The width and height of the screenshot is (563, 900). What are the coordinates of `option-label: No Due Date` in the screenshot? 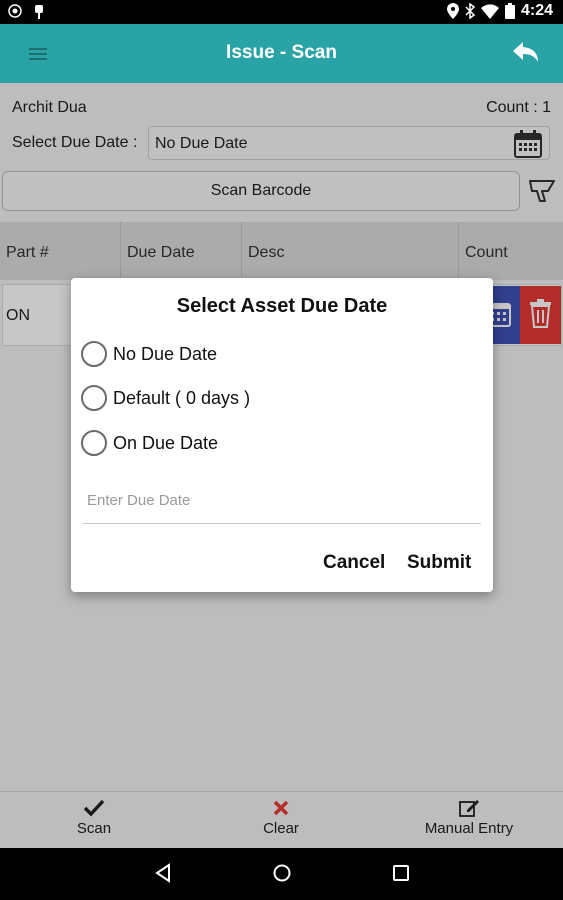 It's located at (165, 353).